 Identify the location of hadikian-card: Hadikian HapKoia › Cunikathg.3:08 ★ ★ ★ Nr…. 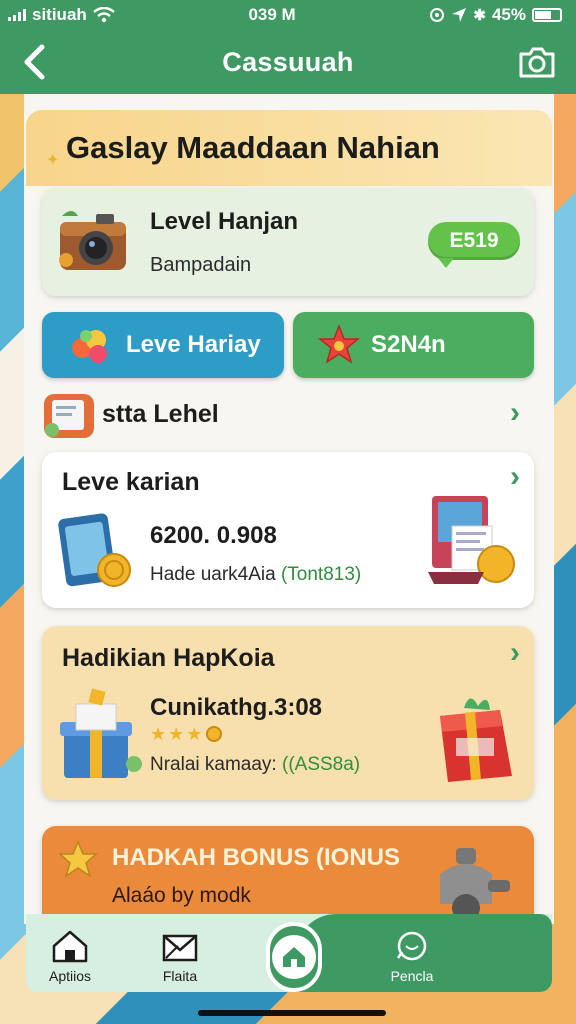
(288, 713).